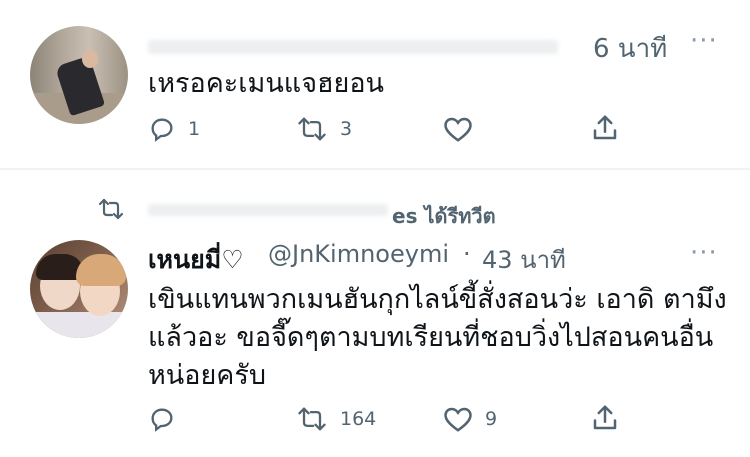 Image resolution: width=750 pixels, height=457 pixels. I want to click on display-name: เหนยมี่♡, so click(196, 260).